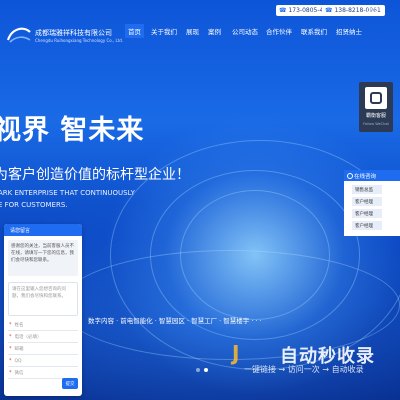 The image size is (400, 400). I want to click on nav-item-showcase: 展现, so click(192, 31).